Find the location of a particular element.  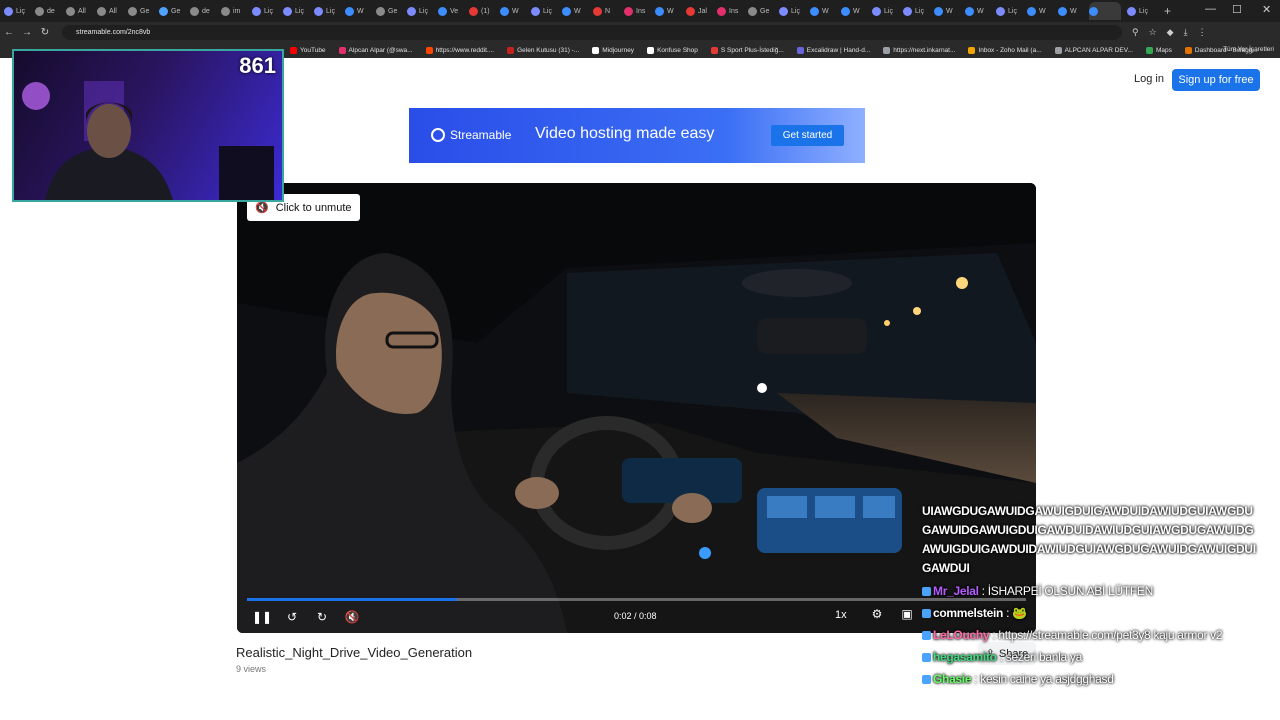

tab-label: de is located at coordinates (206, 11).